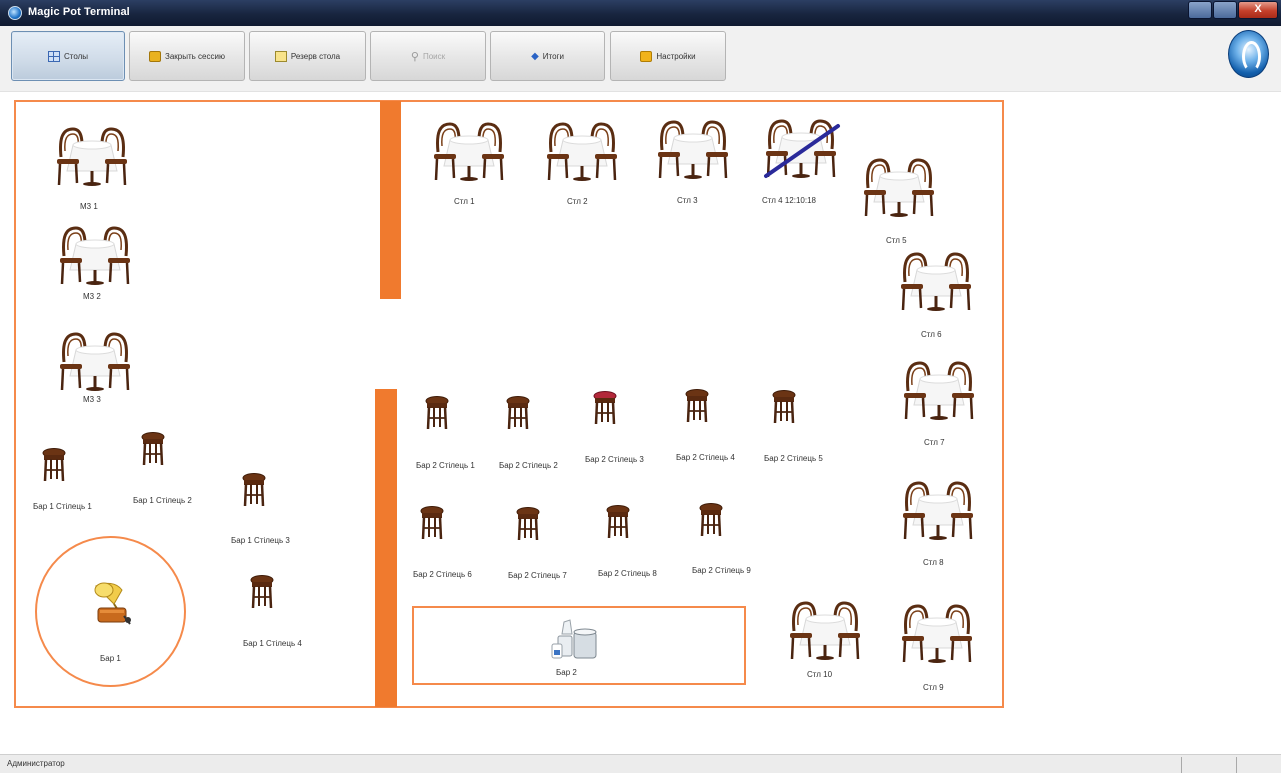 The height and width of the screenshot is (773, 1281). What do you see at coordinates (676, 56) in the screenshot?
I see `settings-button-label: Настройки` at bounding box center [676, 56].